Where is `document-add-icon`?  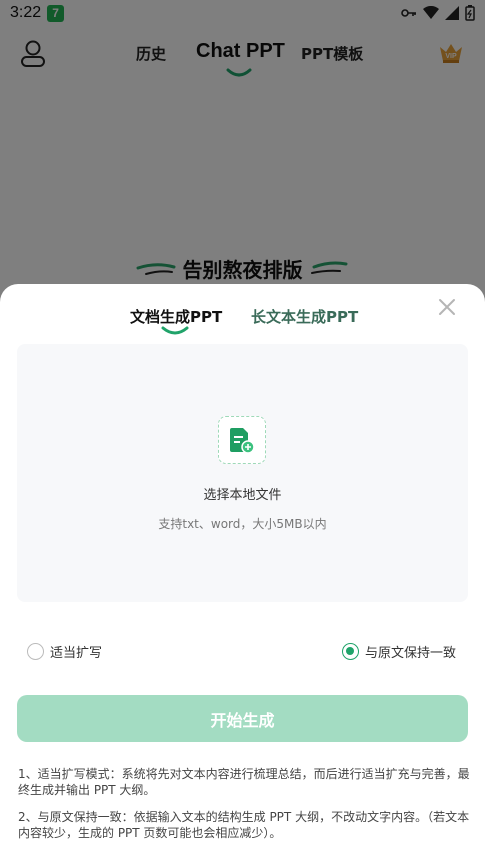 document-add-icon is located at coordinates (242, 441).